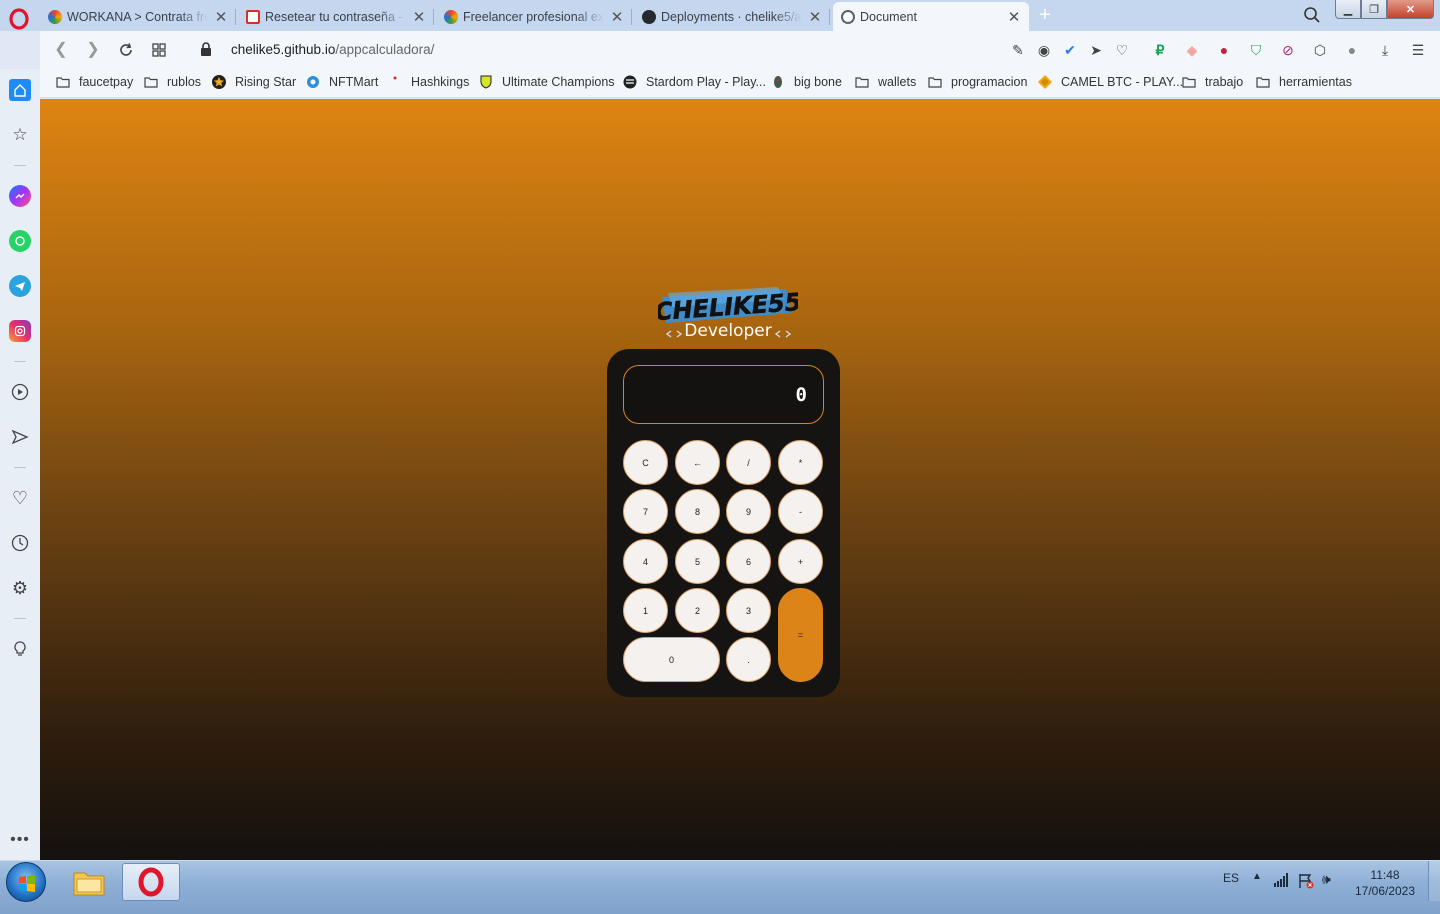 The width and height of the screenshot is (1440, 914). Describe the element at coordinates (1418, 50) in the screenshot. I see `easy-setup-icon: ☰` at that location.